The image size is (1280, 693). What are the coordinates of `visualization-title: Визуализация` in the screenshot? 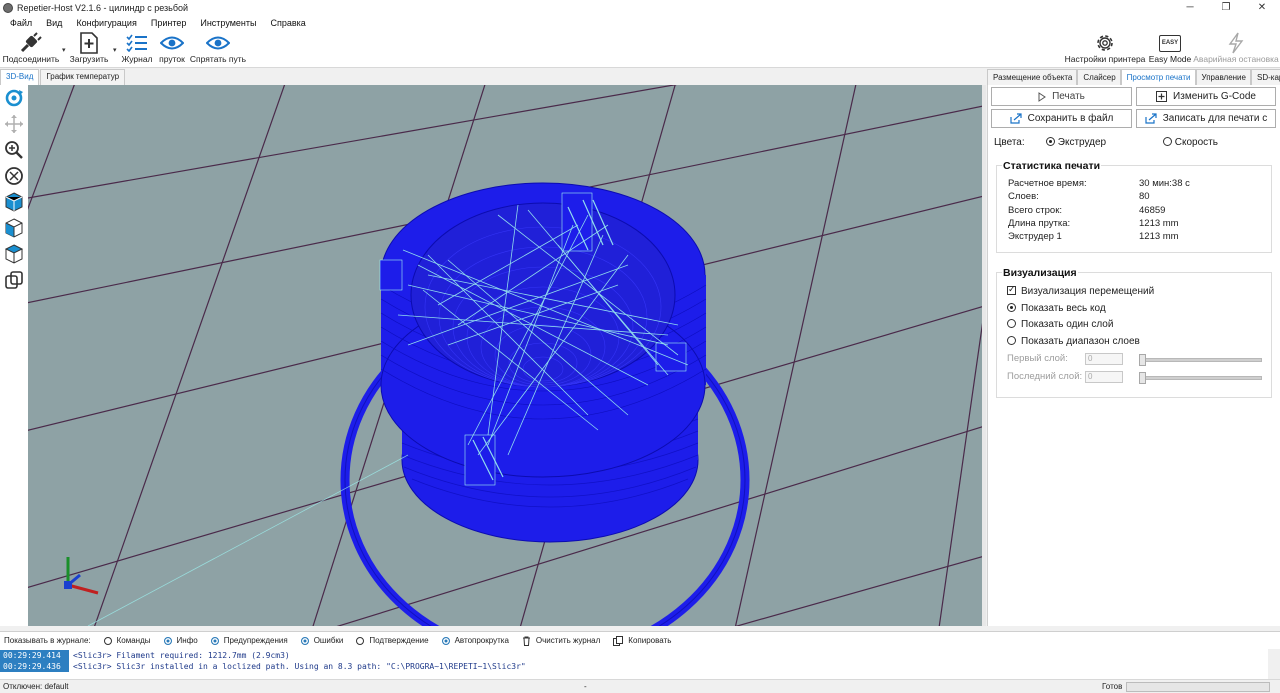 It's located at (1040, 273).